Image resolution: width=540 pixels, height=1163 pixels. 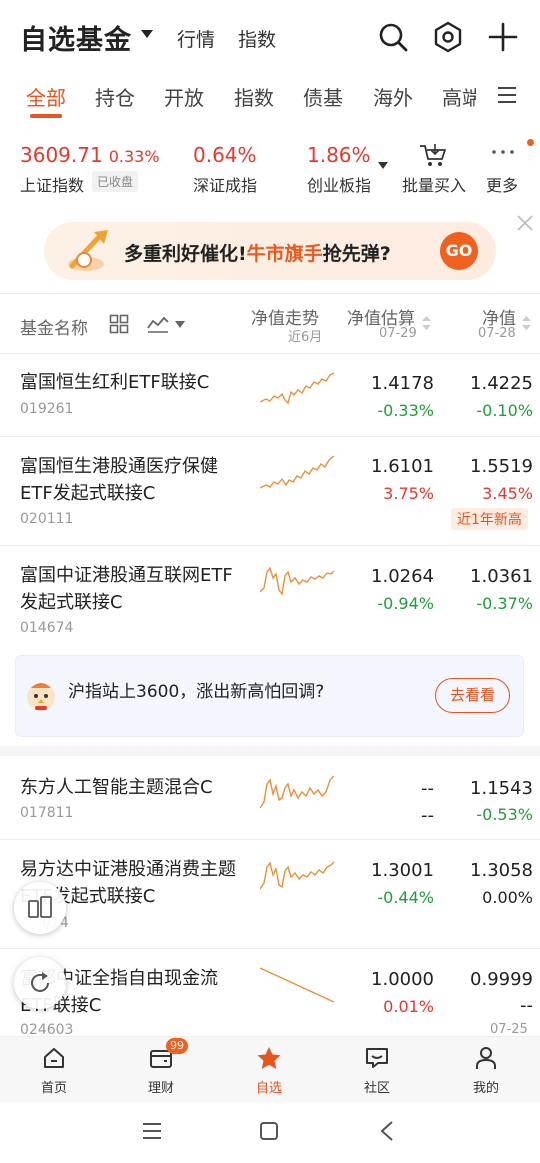 I want to click on fund-nav-value: 1.3058, so click(x=501, y=870).